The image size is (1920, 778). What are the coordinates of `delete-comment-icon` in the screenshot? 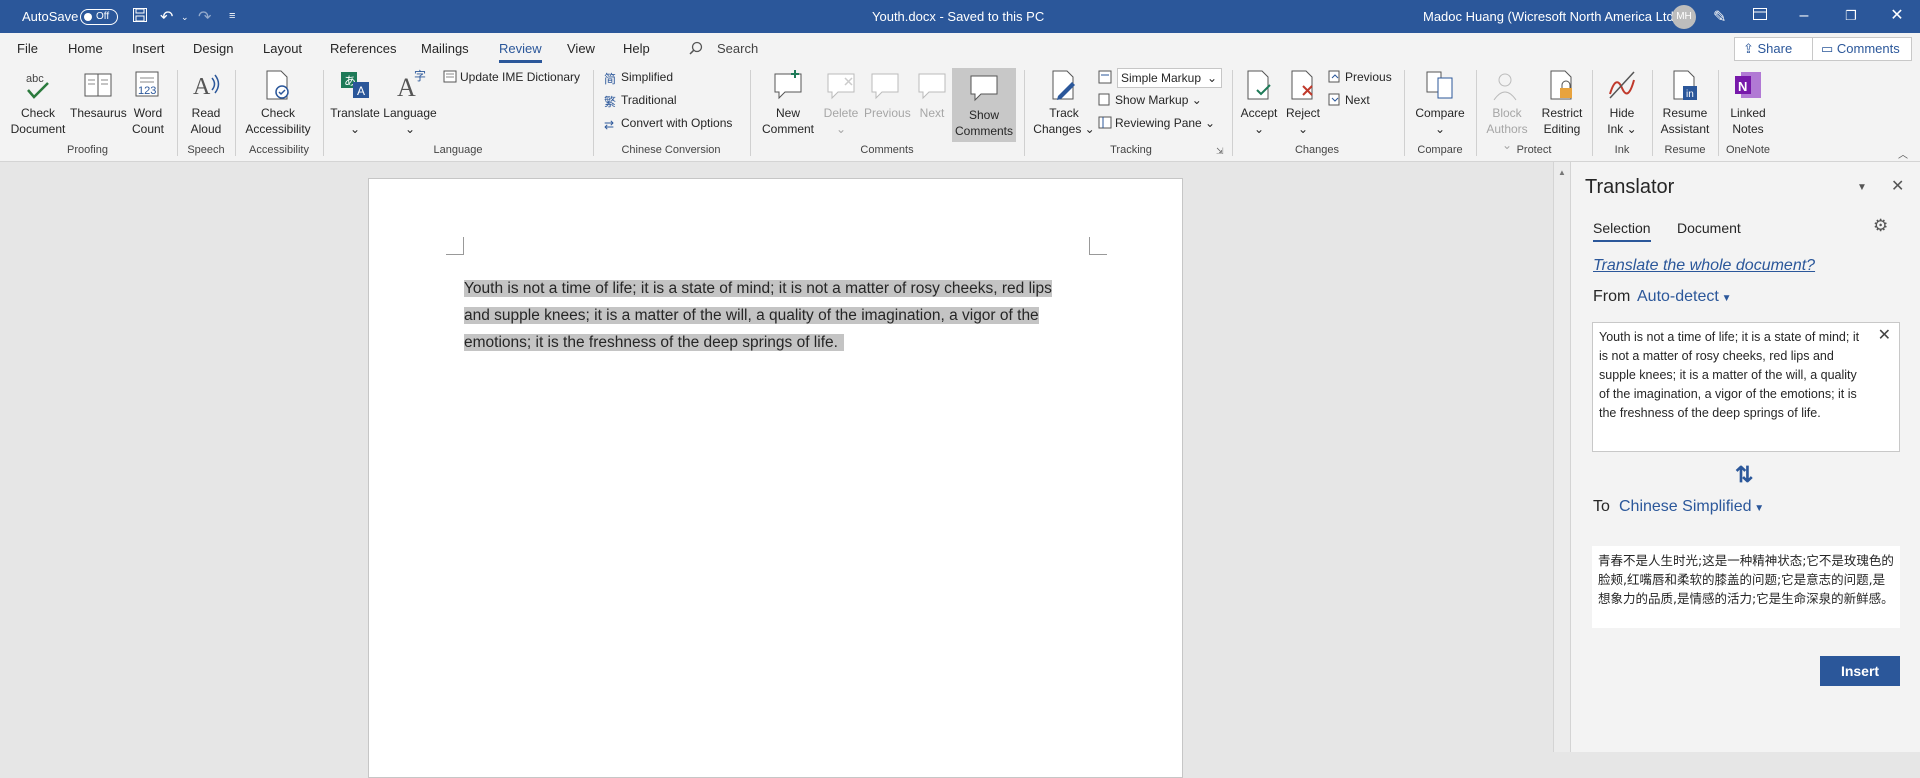 It's located at (841, 86).